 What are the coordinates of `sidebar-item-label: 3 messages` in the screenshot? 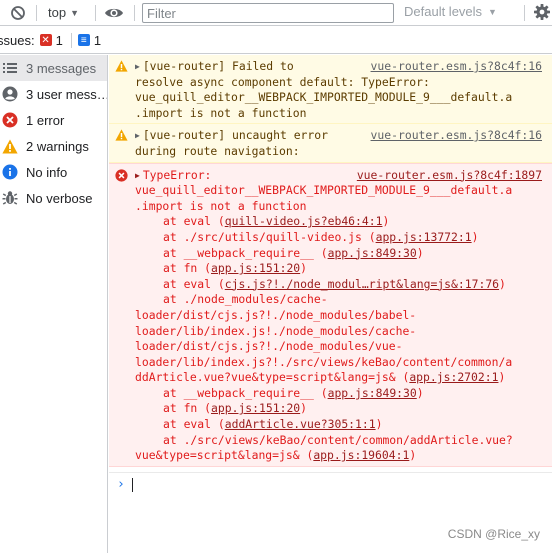 It's located at (61, 68).